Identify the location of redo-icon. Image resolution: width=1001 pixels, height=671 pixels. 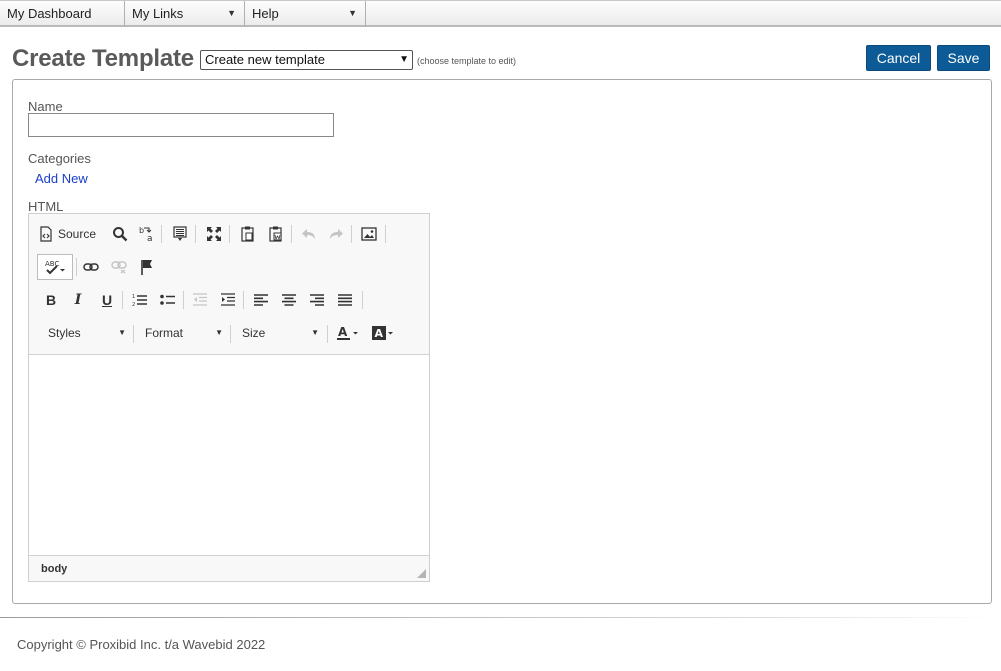
(336, 234).